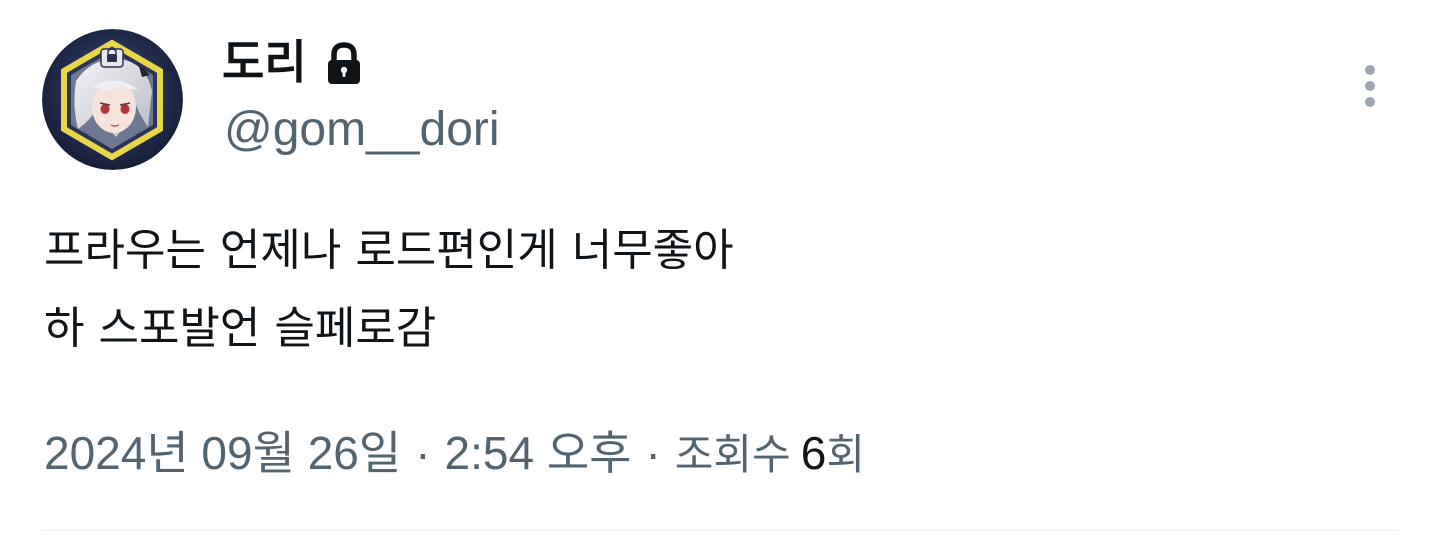 Image resolution: width=1440 pixels, height=535 pixels. Describe the element at coordinates (223, 453) in the screenshot. I see `tweet-date: 2024년 09월 26일` at that location.